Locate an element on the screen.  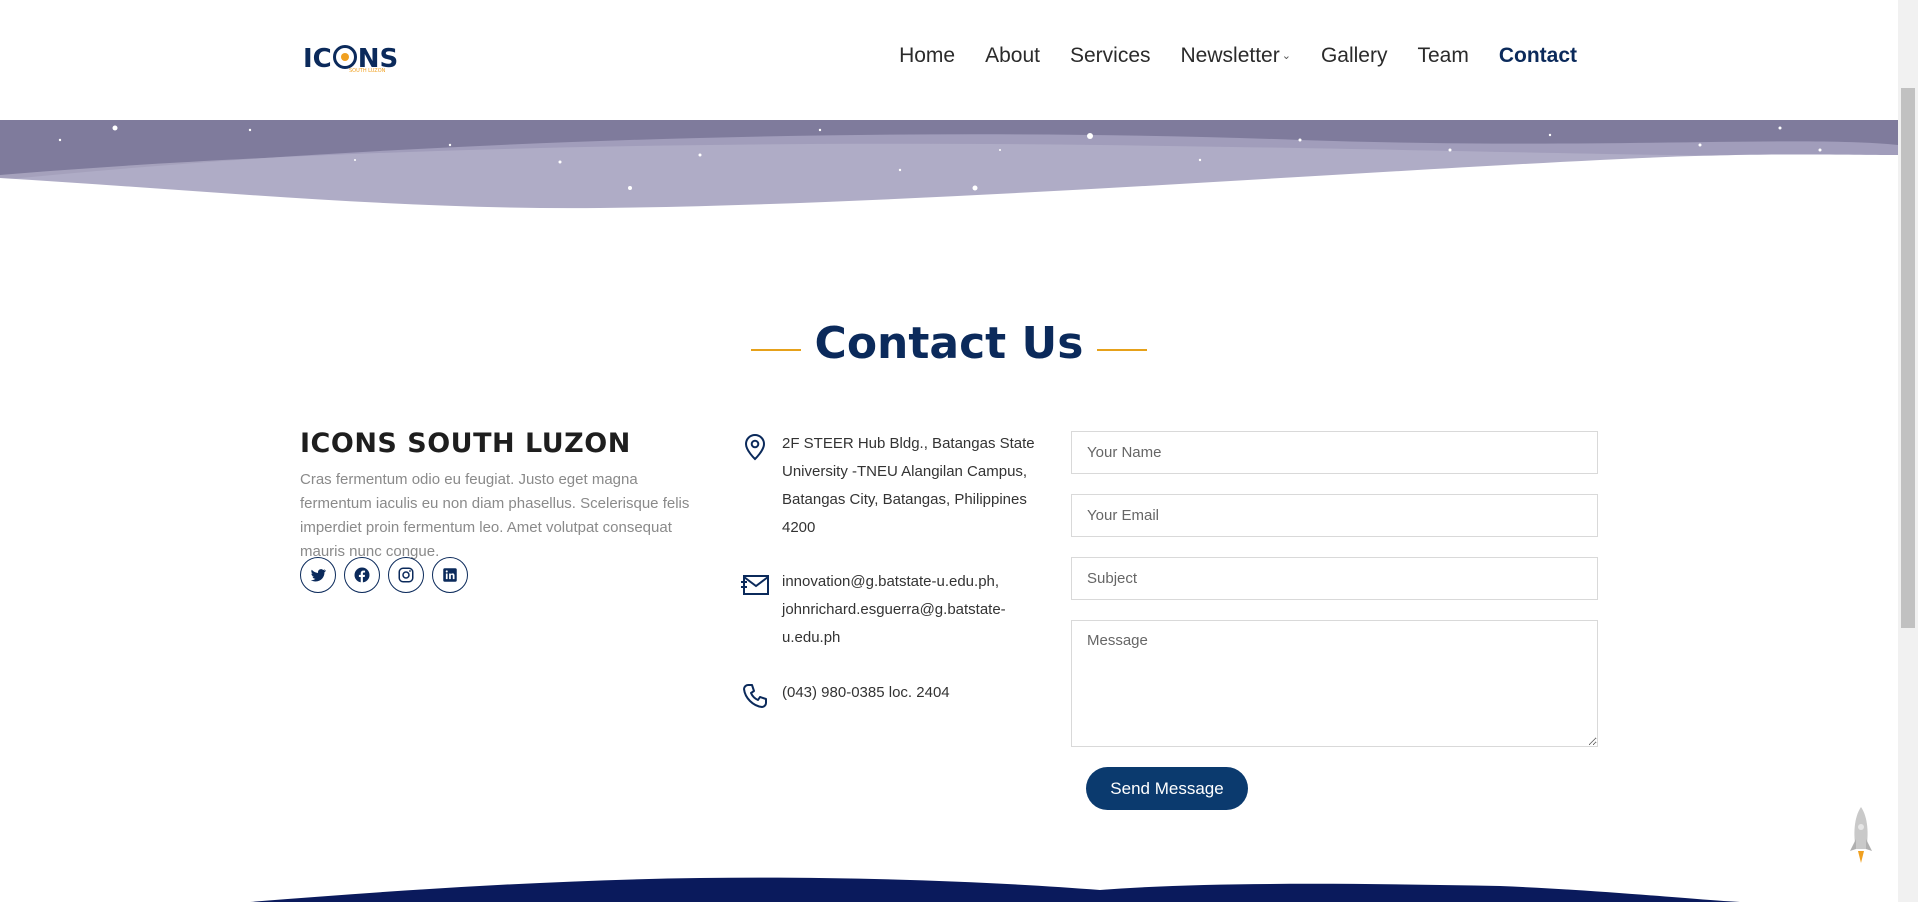
linkedin-link is located at coordinates (450, 575).